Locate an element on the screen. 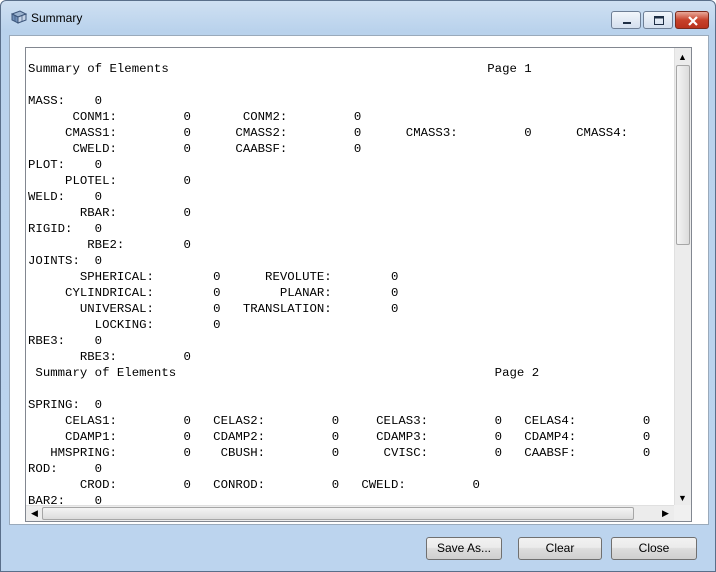 This screenshot has width=716, height=572. close-window-button is located at coordinates (692, 20).